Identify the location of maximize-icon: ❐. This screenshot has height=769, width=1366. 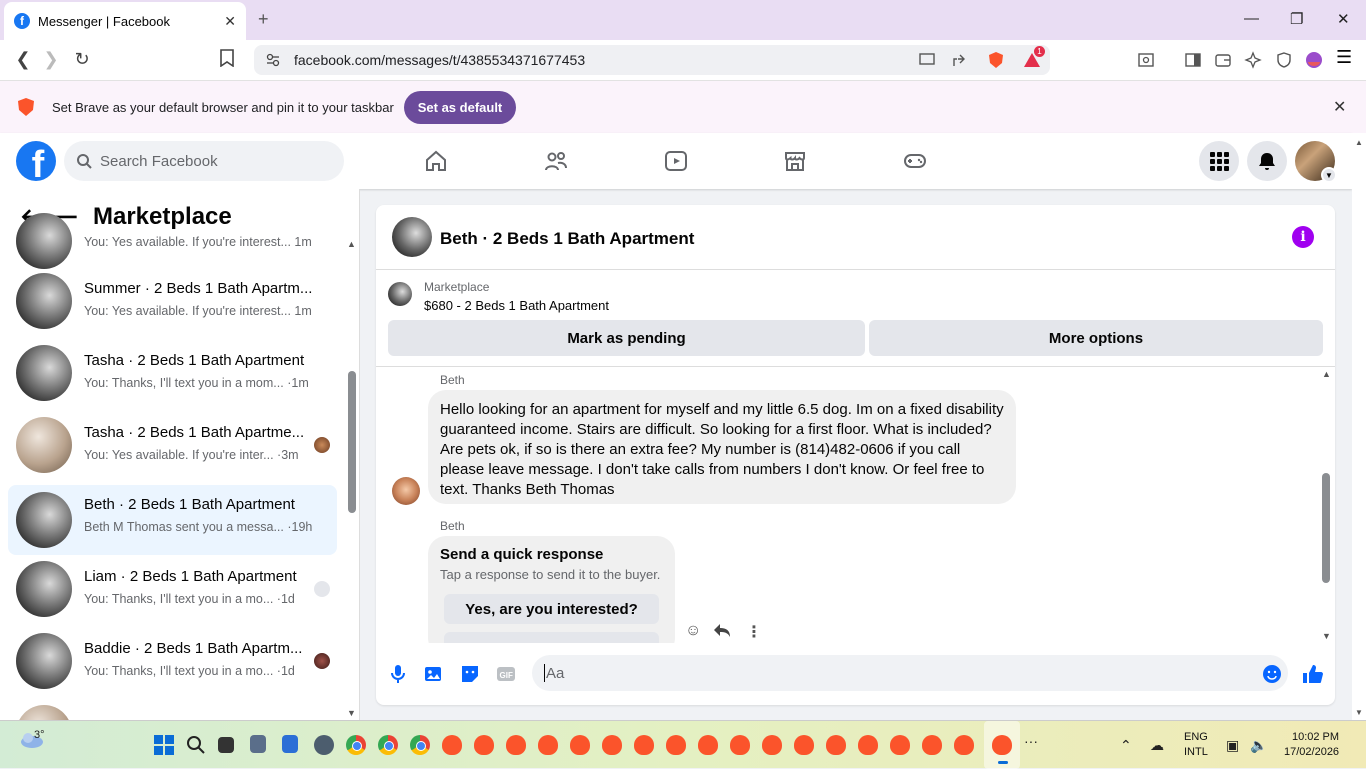
(1296, 19).